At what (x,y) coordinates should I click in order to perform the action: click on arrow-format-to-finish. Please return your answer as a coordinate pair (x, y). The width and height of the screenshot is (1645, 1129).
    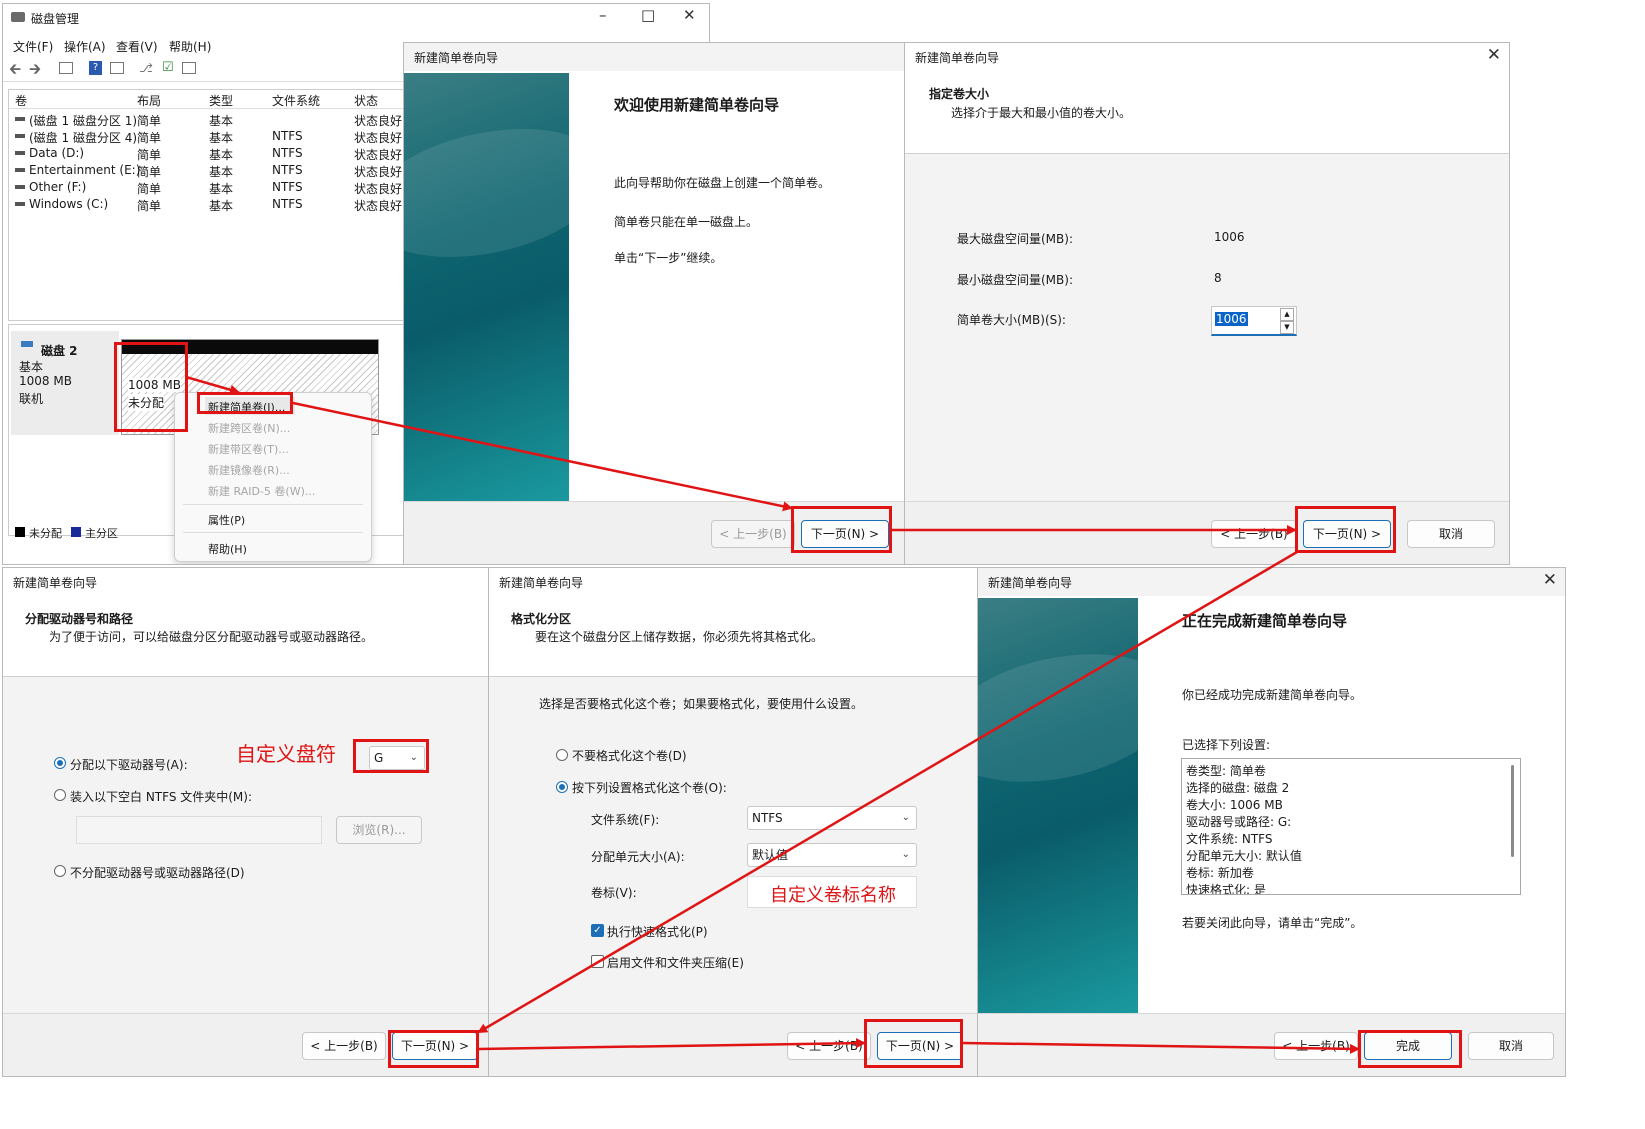
    Looking at the image, I should click on (1161, 1047).